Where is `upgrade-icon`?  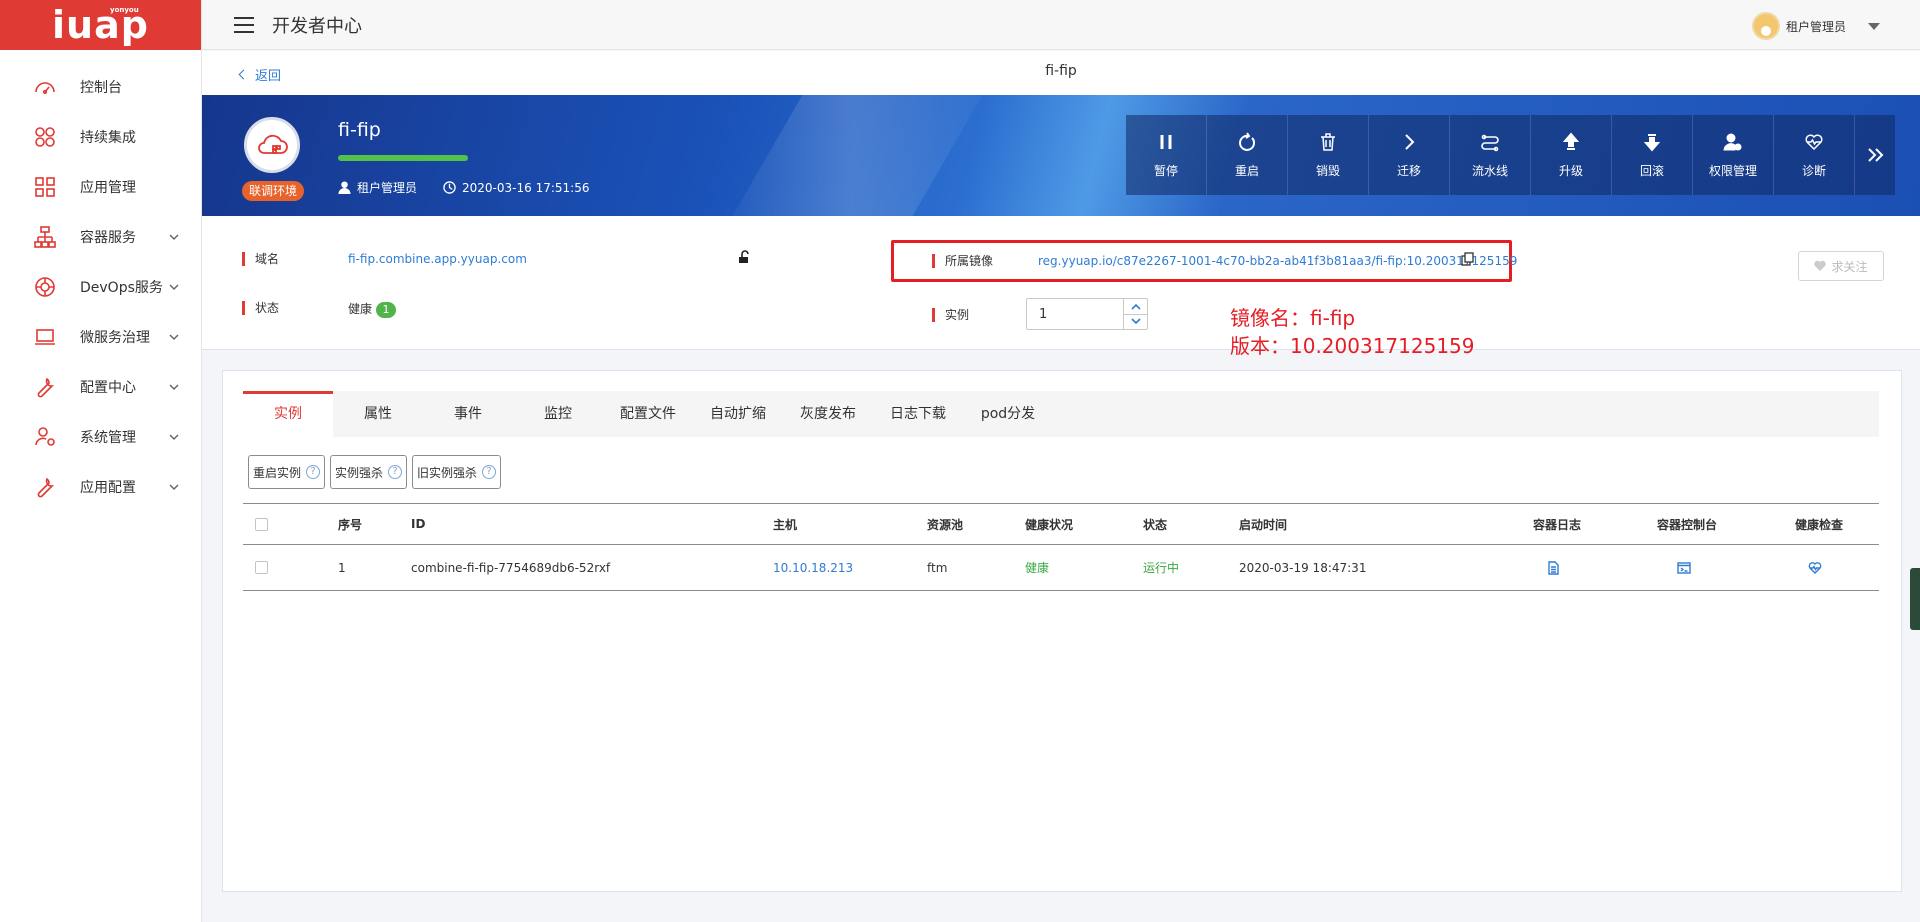
upgrade-icon is located at coordinates (1571, 140).